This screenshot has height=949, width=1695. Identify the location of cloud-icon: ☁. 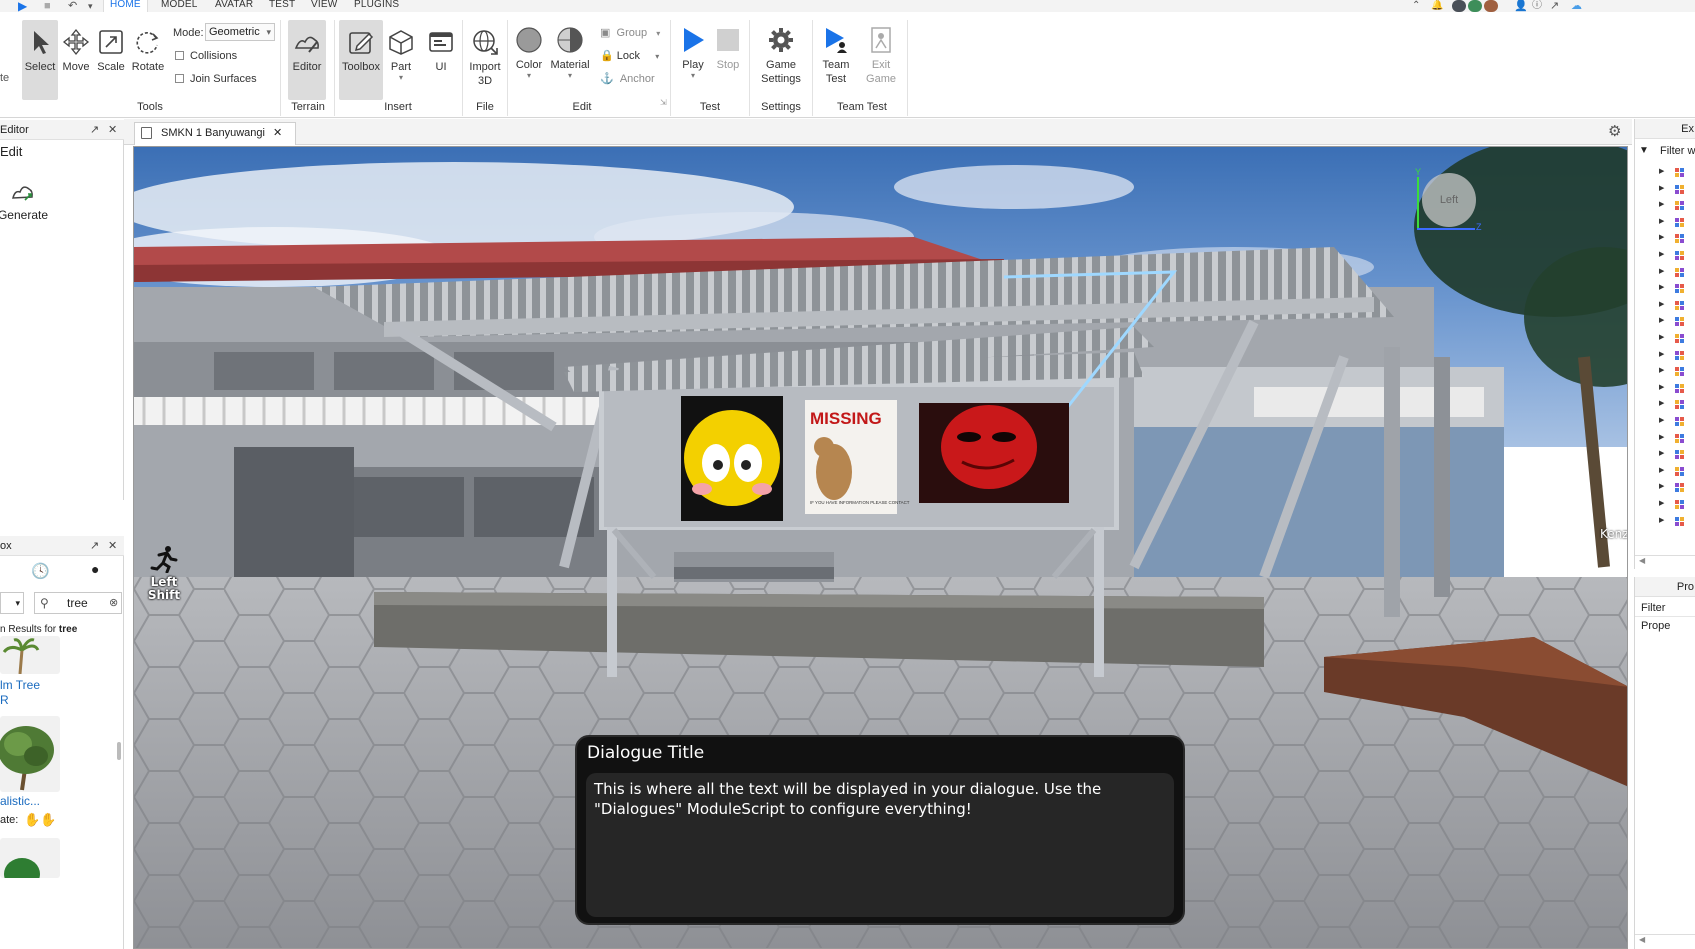
(1576, 6).